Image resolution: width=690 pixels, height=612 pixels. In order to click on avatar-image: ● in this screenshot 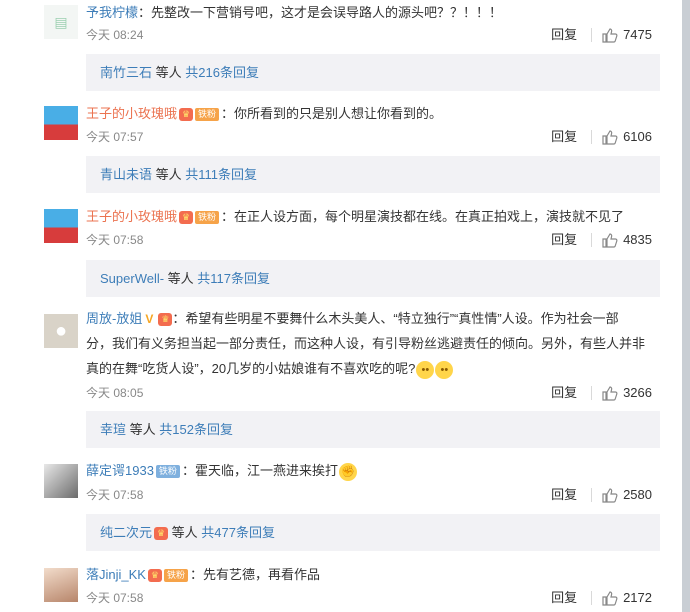, I will do `click(61, 330)`.